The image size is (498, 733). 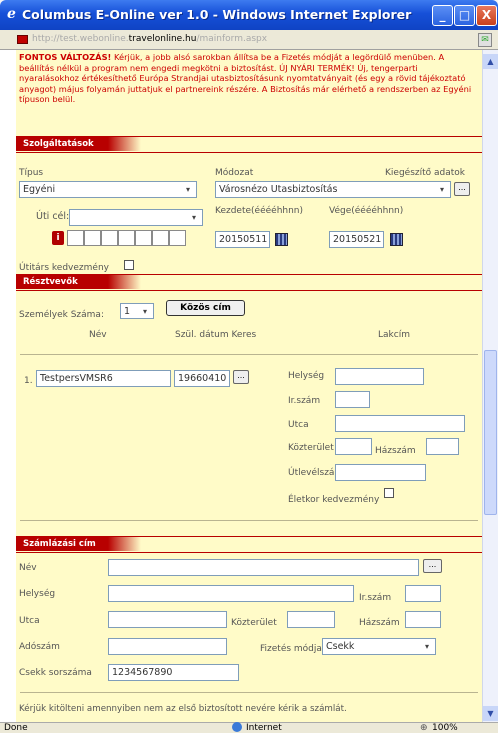 What do you see at coordinates (22, 39) in the screenshot?
I see `favicon-icon` at bounding box center [22, 39].